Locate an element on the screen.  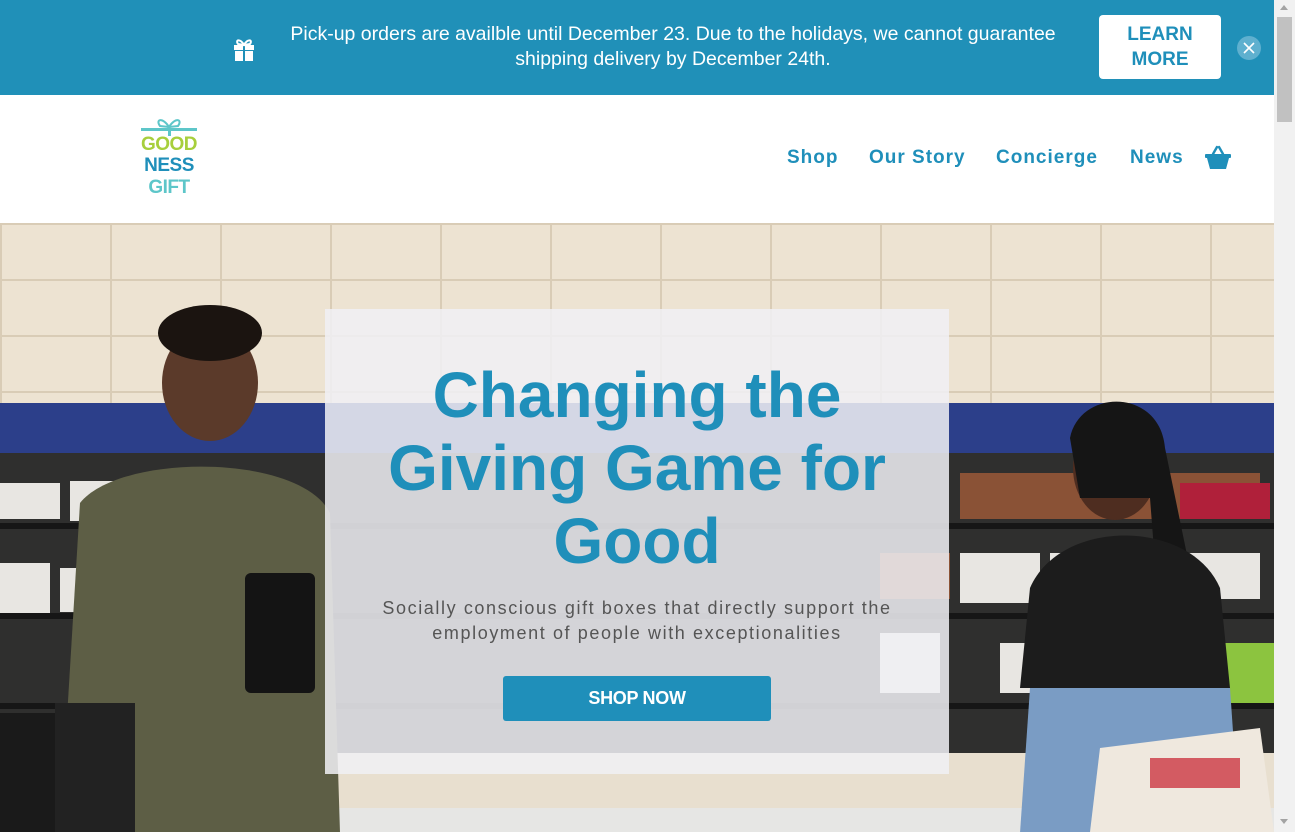
learn-more-label: LEARN MORE is located at coordinates (1160, 47).